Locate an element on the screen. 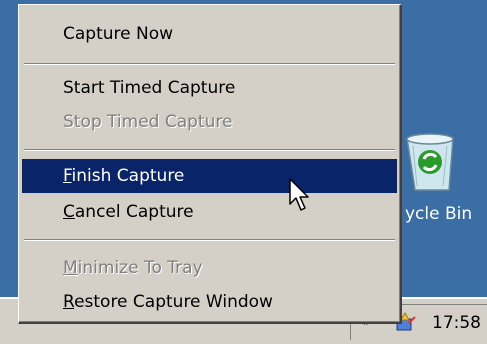 This screenshot has height=344, width=487. menu-item-label-rest: ancel Capture is located at coordinates (134, 212).